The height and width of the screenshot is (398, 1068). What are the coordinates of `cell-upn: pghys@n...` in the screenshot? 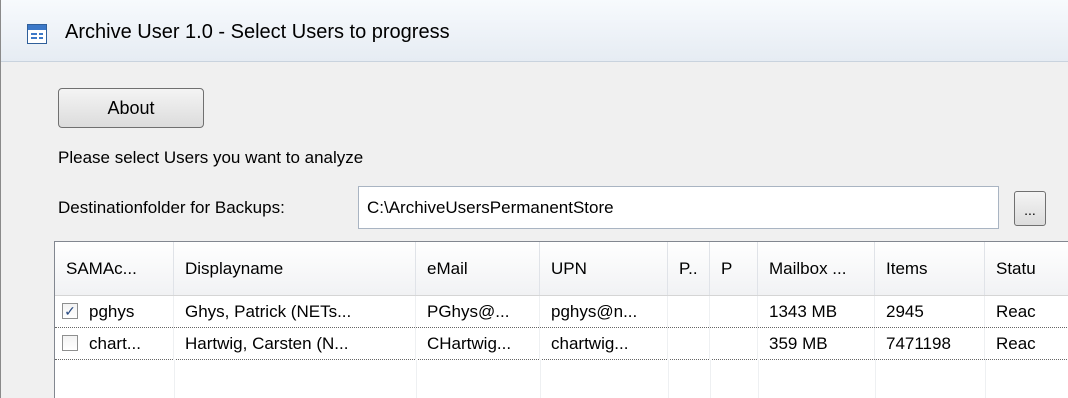 It's located at (604, 311).